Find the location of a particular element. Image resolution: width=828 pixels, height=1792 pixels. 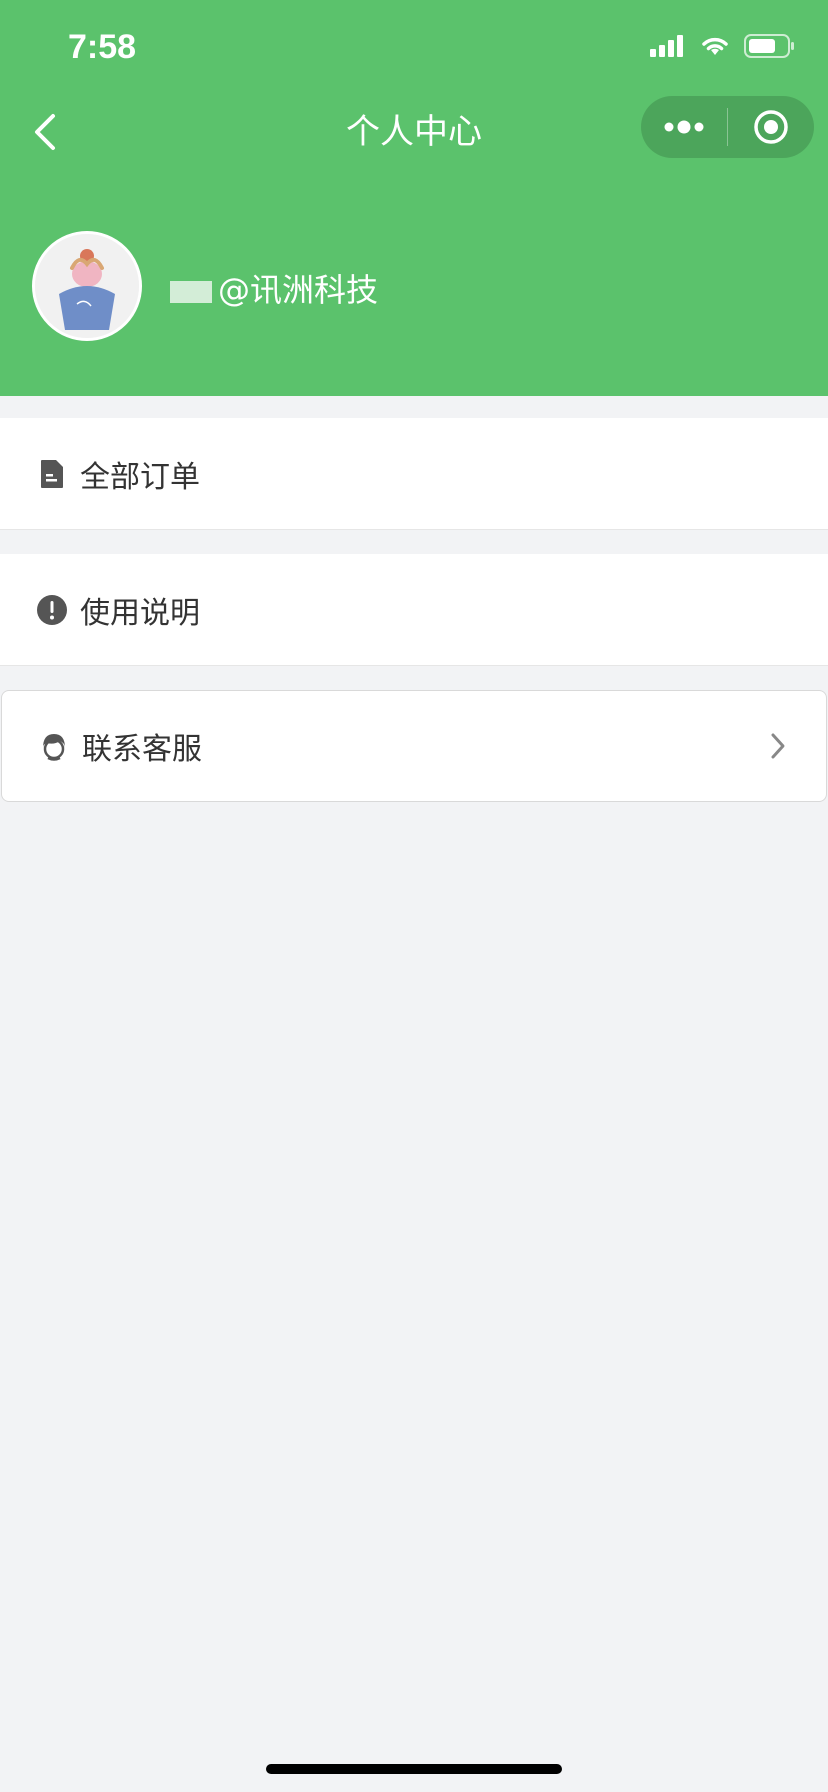

menu-item-all-orders: 全部订单 is located at coordinates (414, 474).